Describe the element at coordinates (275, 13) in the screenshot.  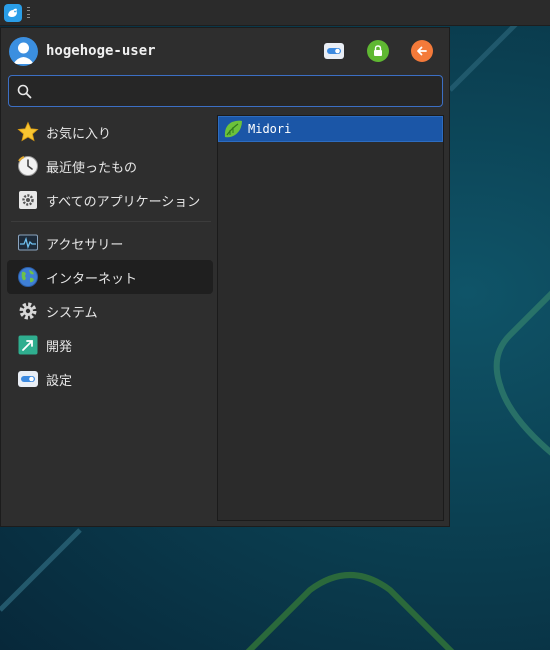
I see `top-panel` at that location.